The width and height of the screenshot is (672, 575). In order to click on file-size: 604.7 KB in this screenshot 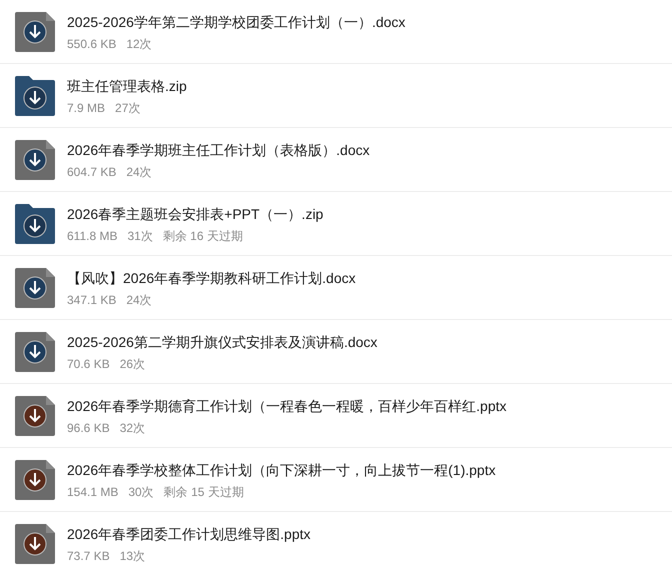, I will do `click(91, 172)`.